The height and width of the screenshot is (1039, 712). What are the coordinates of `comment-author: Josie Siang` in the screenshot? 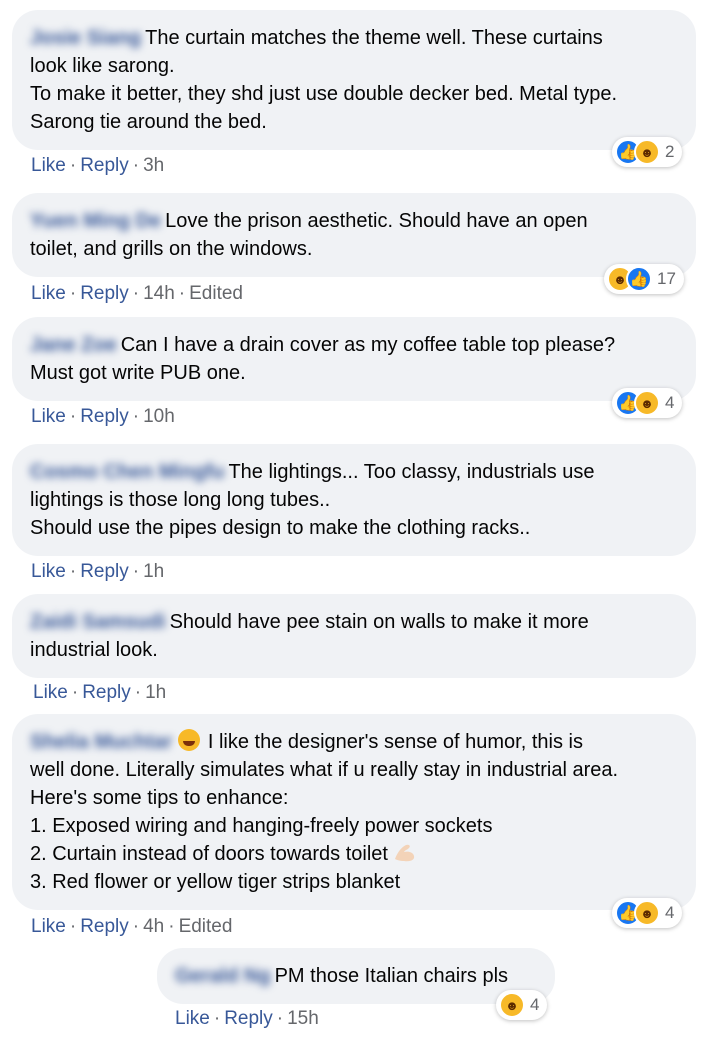 It's located at (85, 38).